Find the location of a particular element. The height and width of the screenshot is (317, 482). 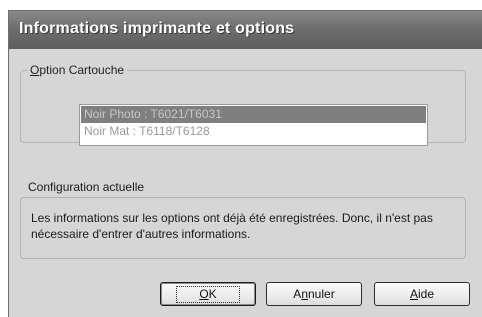

list-item-noir-photo: Noir Photo : T6021/T6031 is located at coordinates (253, 114).